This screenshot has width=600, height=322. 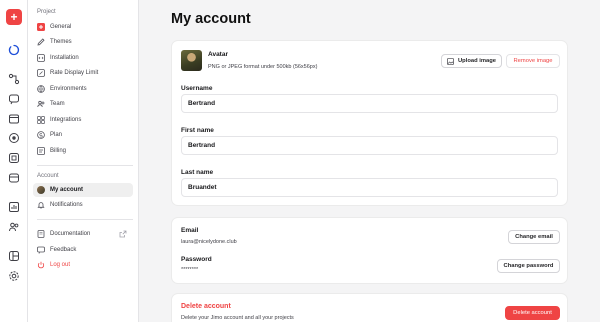 What do you see at coordinates (190, 230) in the screenshot?
I see `email-label: Email` at bounding box center [190, 230].